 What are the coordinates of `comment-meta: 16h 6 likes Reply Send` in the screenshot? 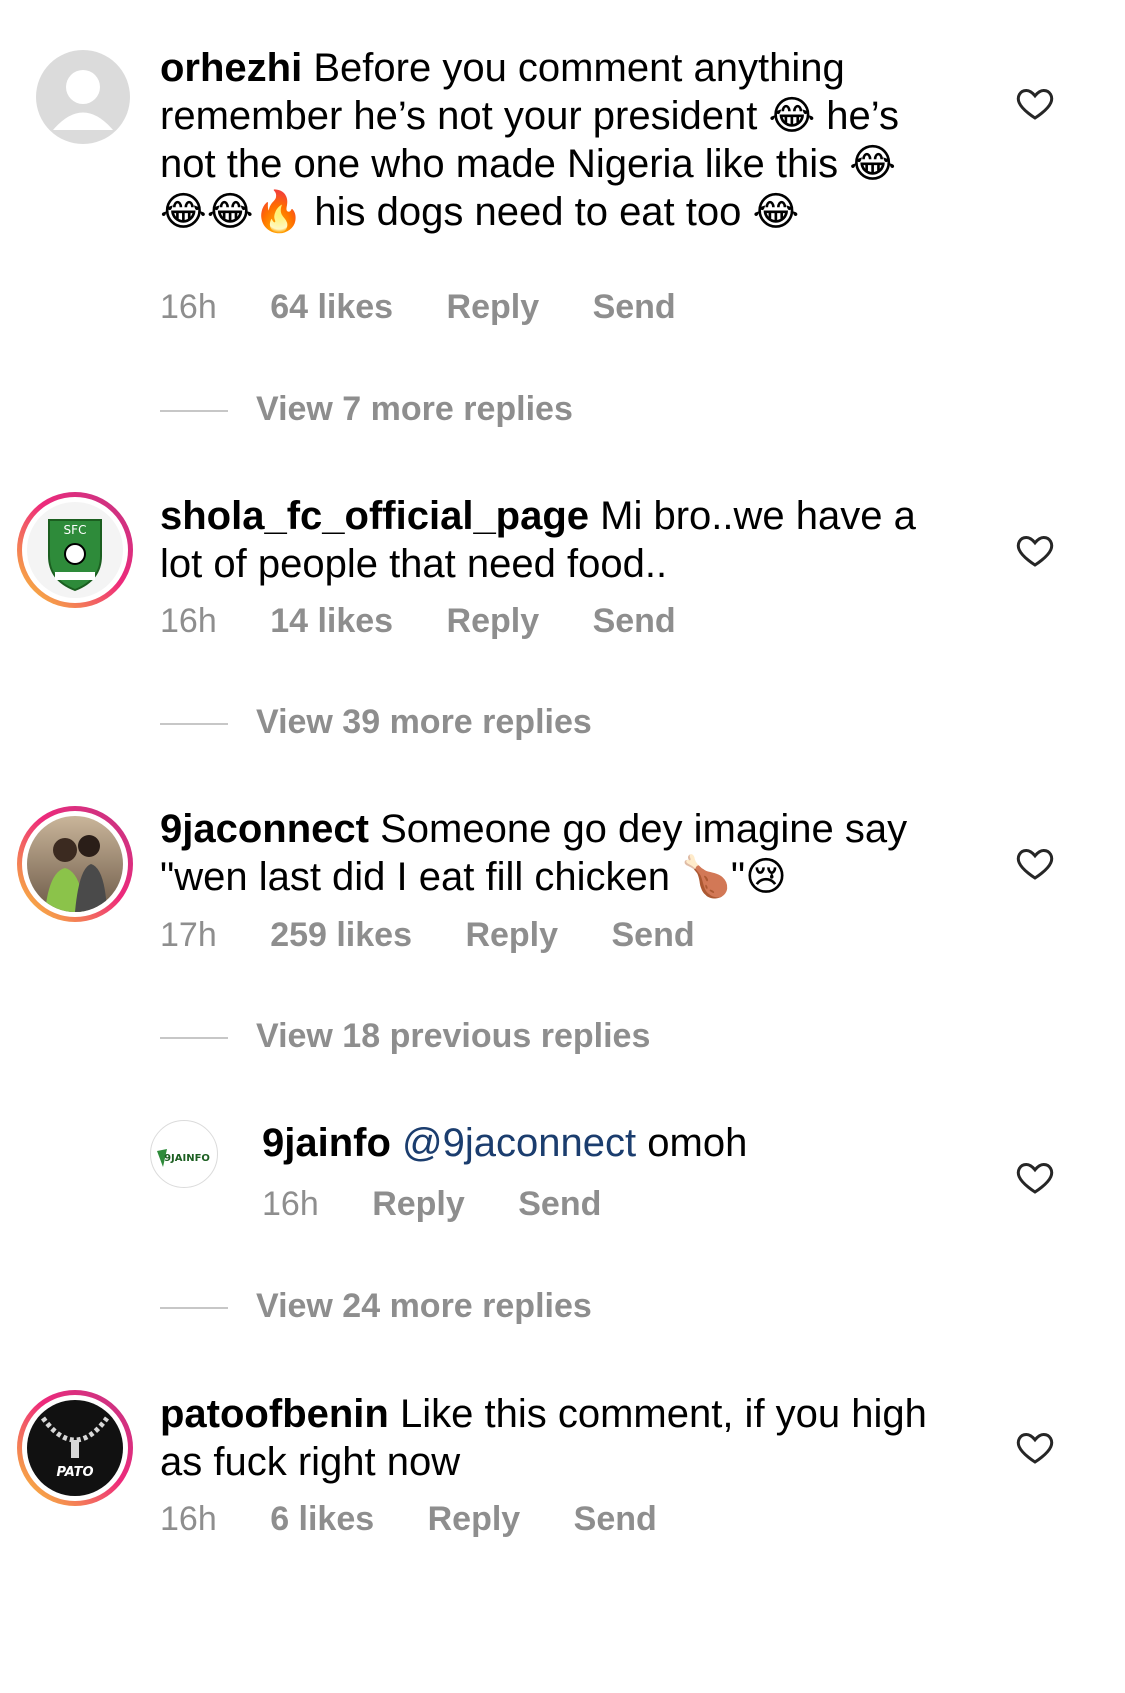 It's located at (430, 1519).